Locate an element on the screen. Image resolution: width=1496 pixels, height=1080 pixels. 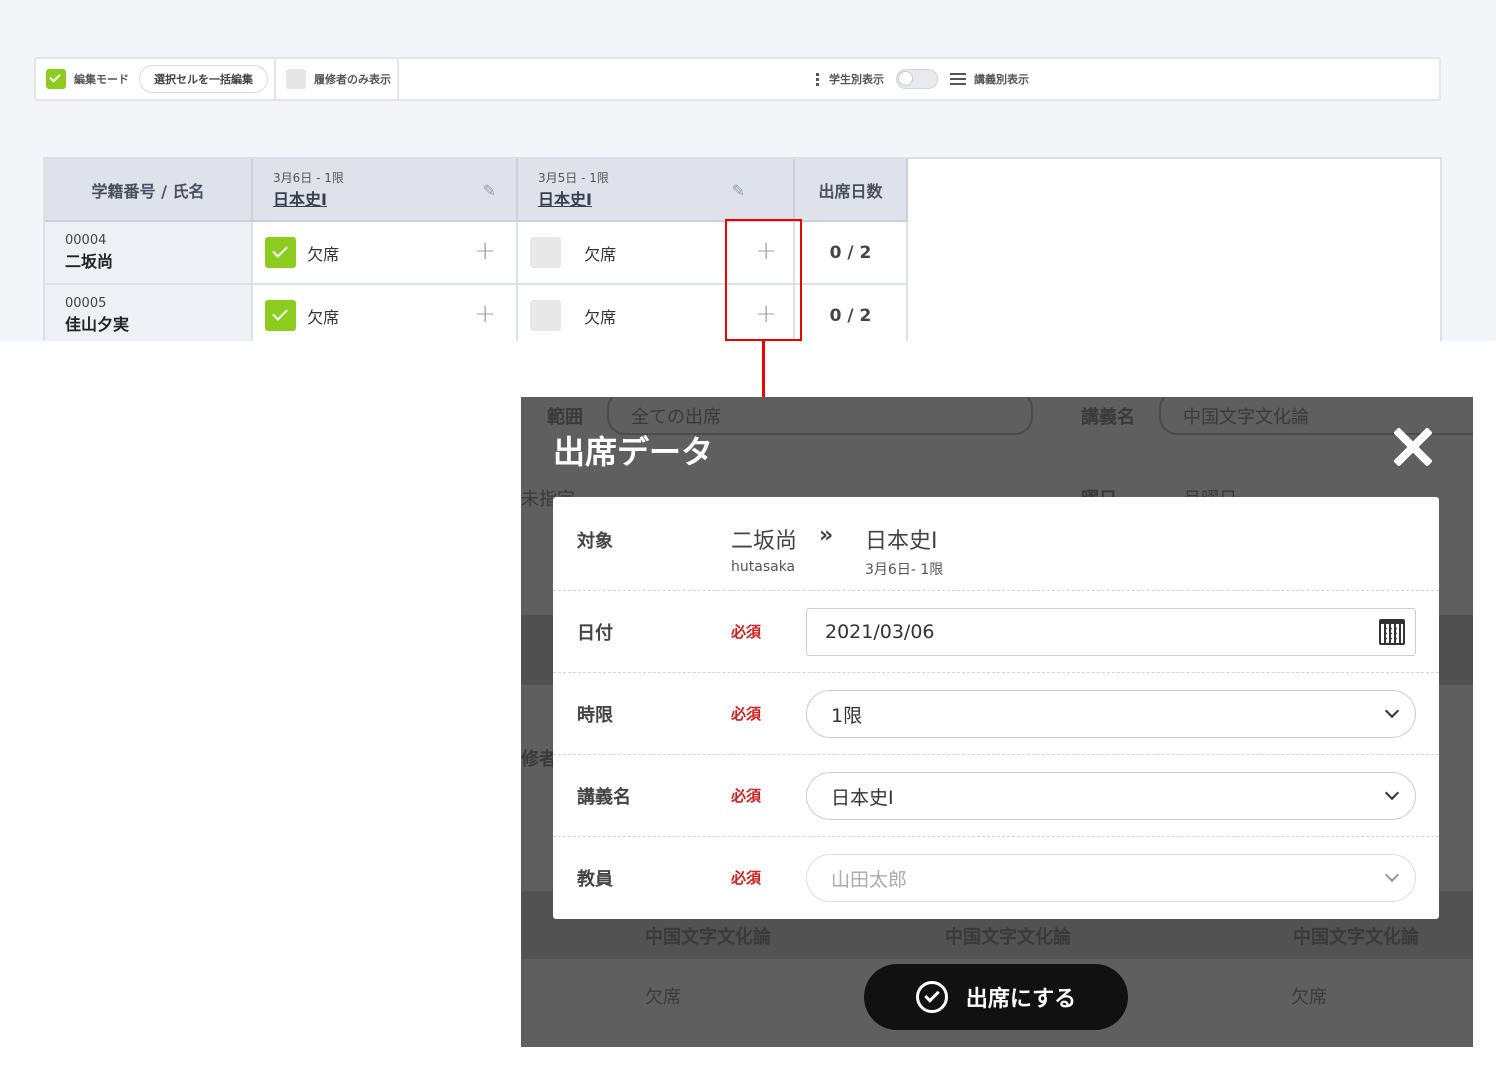
edit-mode-checkbox is located at coordinates (56, 79).